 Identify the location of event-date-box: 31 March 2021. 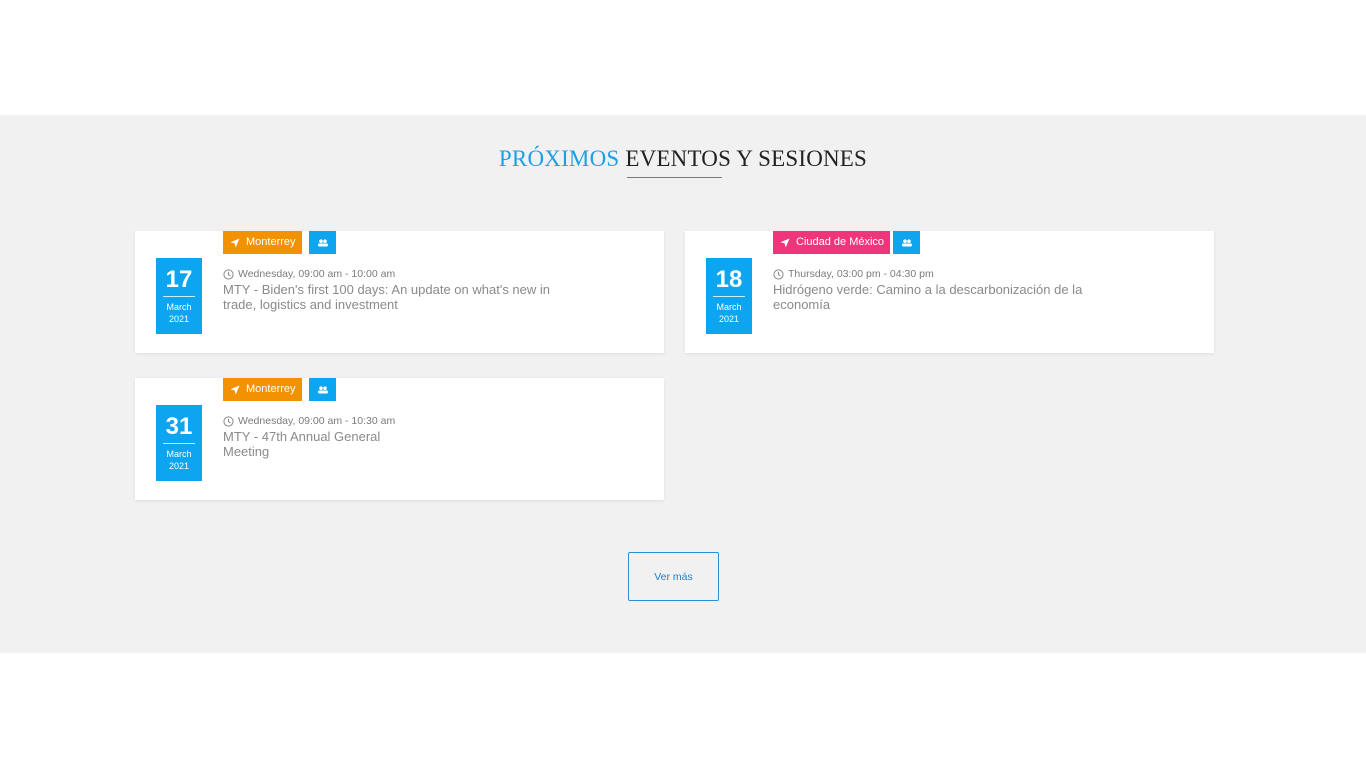
(179, 443).